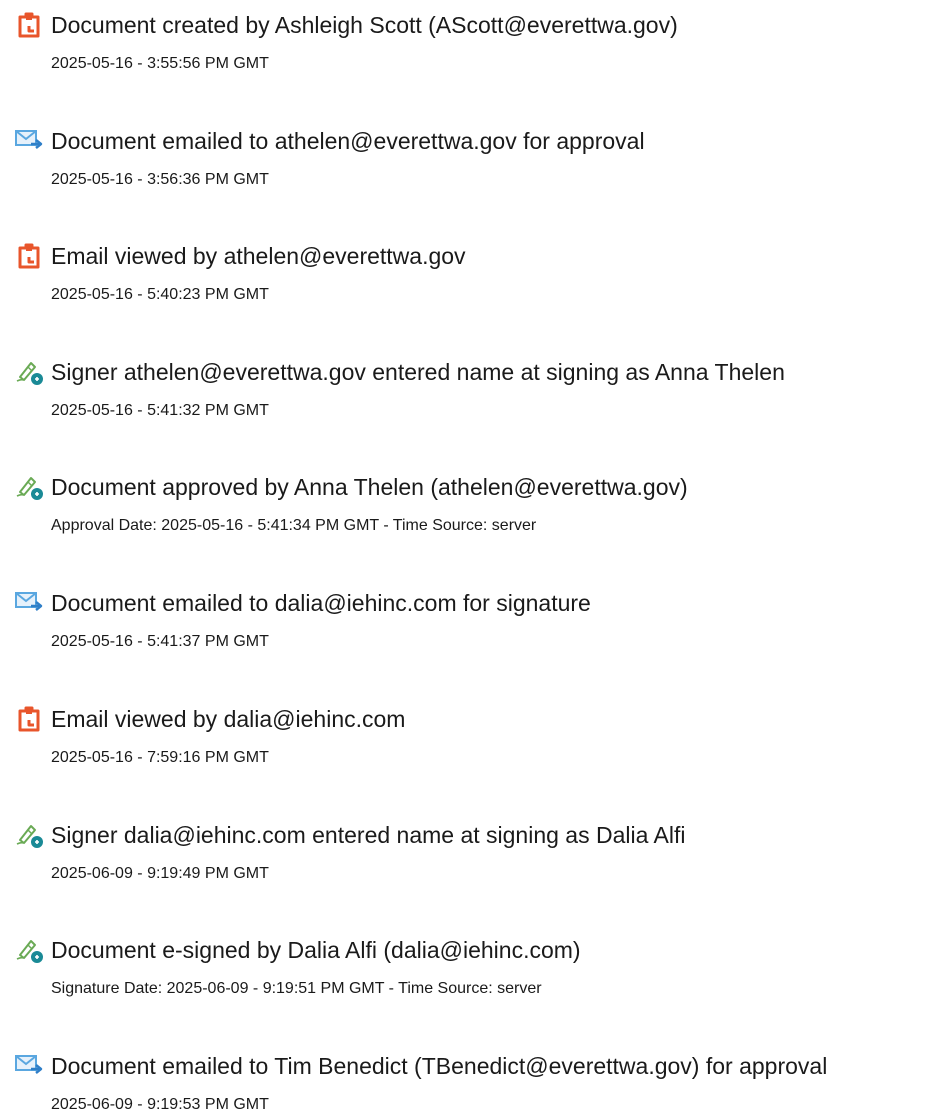 The width and height of the screenshot is (951, 1116). What do you see at coordinates (160, 1104) in the screenshot?
I see `audit-event-timestamp: 2025-06-09 - 9:19:53 PM GMT` at bounding box center [160, 1104].